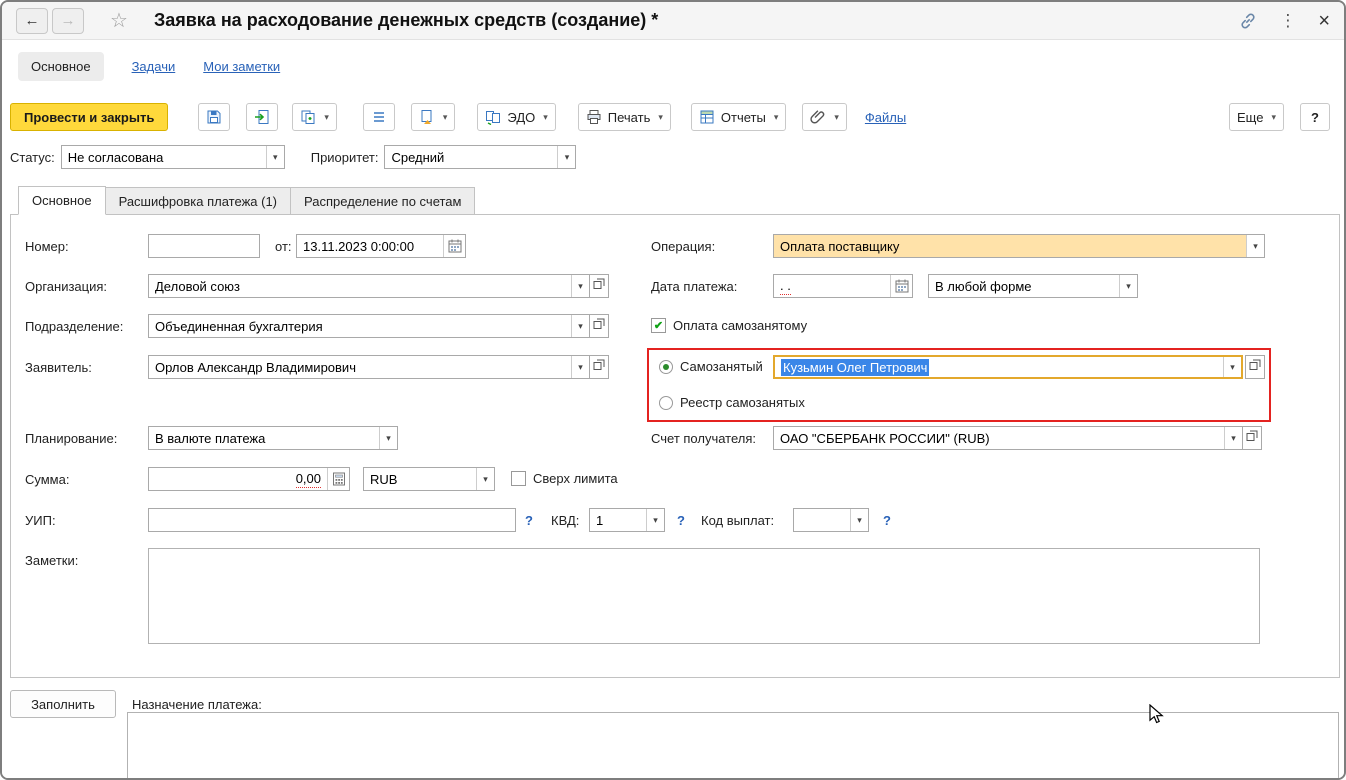 The height and width of the screenshot is (780, 1346). I want to click on copy-button: ▾, so click(314, 117).